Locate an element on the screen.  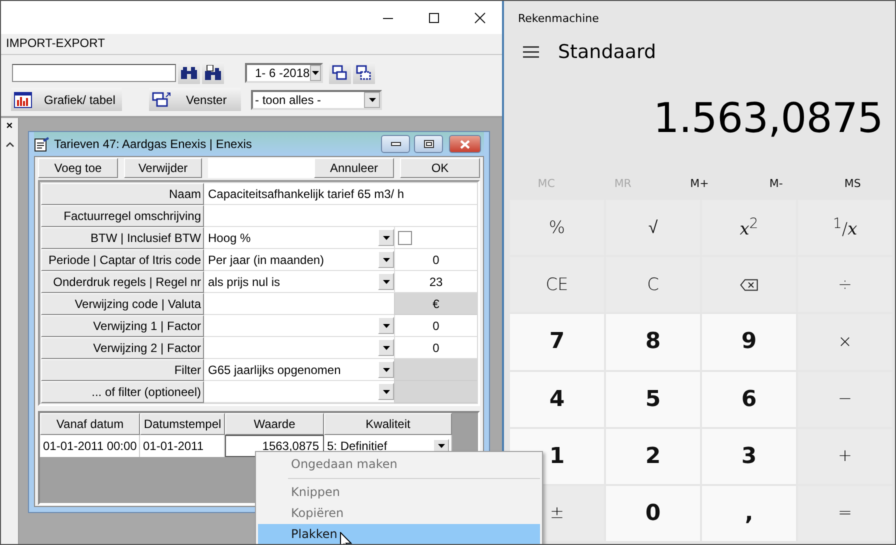
close-button is located at coordinates (465, 144).